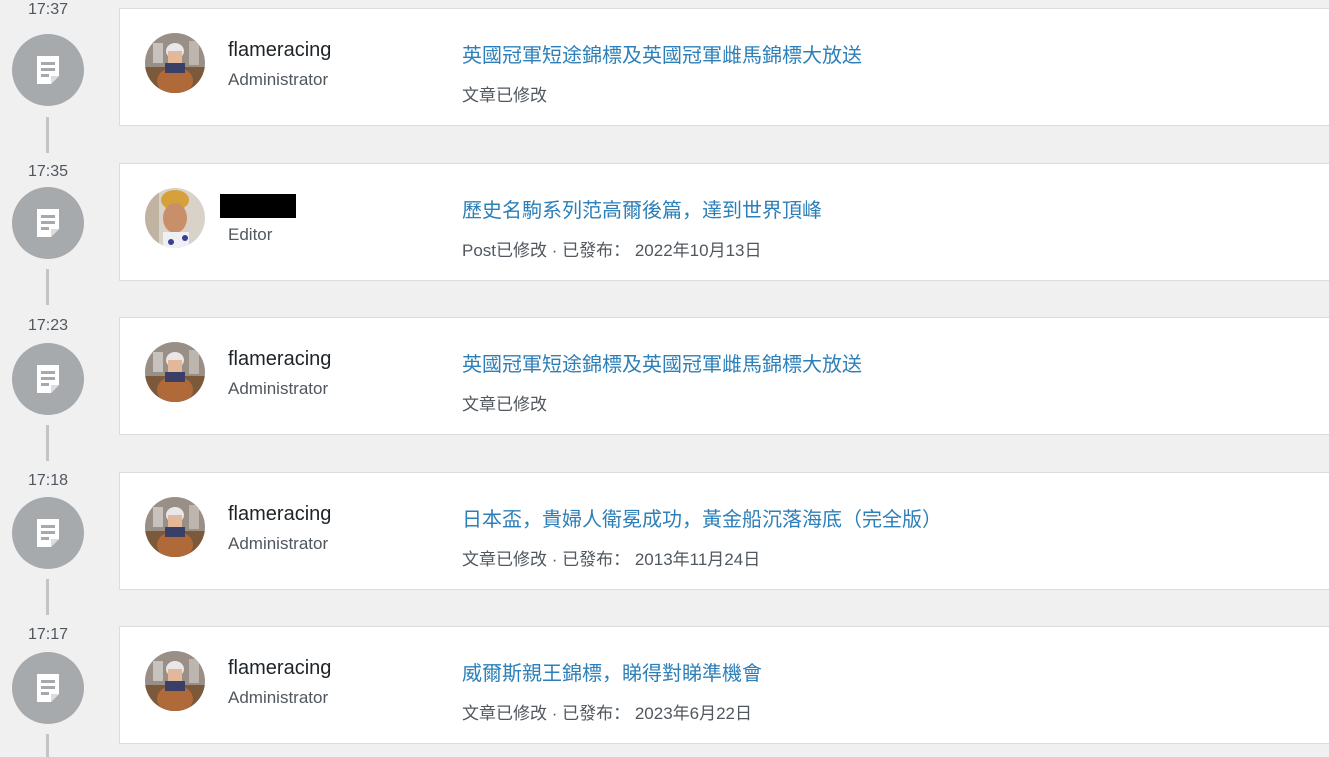  I want to click on post-status: 文章已修改 · 已發布： 2023年6月22日, so click(607, 713).